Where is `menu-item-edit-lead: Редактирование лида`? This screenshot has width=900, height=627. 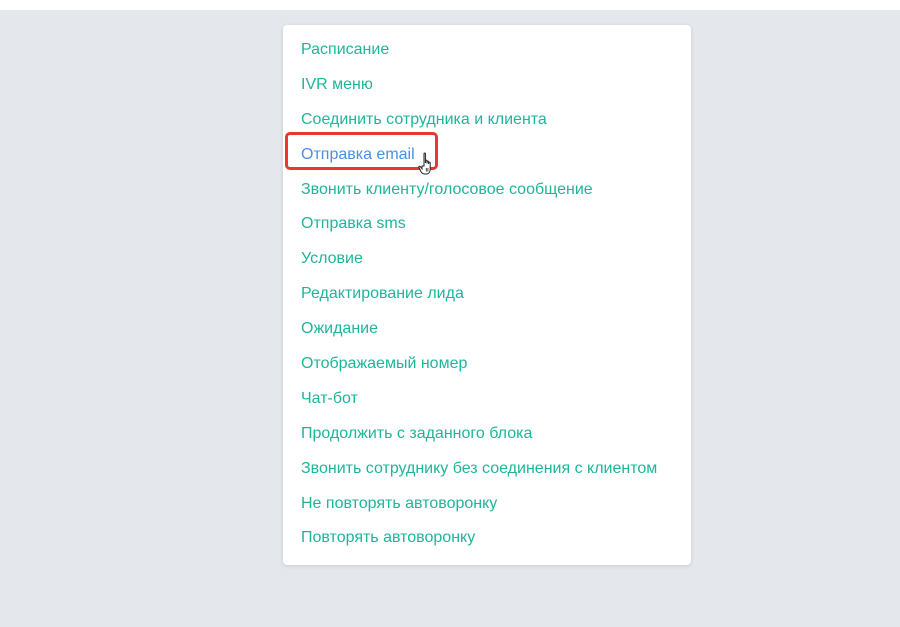
menu-item-edit-lead: Редактирование лида is located at coordinates (487, 294).